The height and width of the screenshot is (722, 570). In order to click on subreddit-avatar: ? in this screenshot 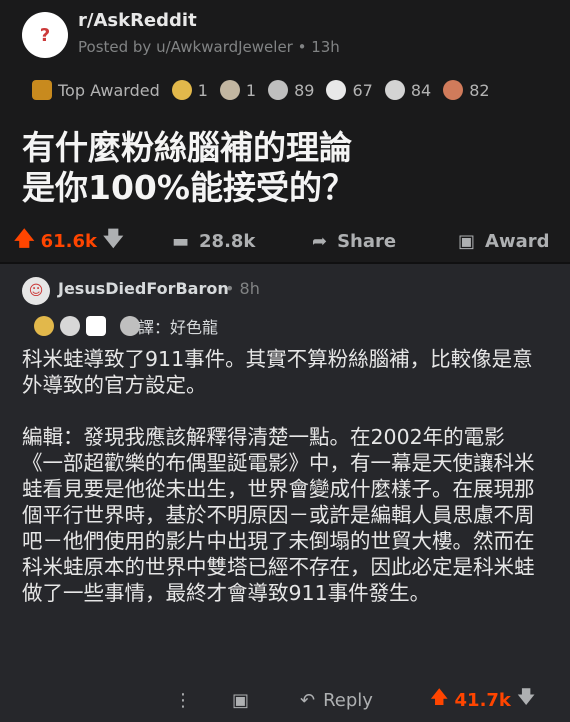, I will do `click(45, 35)`.